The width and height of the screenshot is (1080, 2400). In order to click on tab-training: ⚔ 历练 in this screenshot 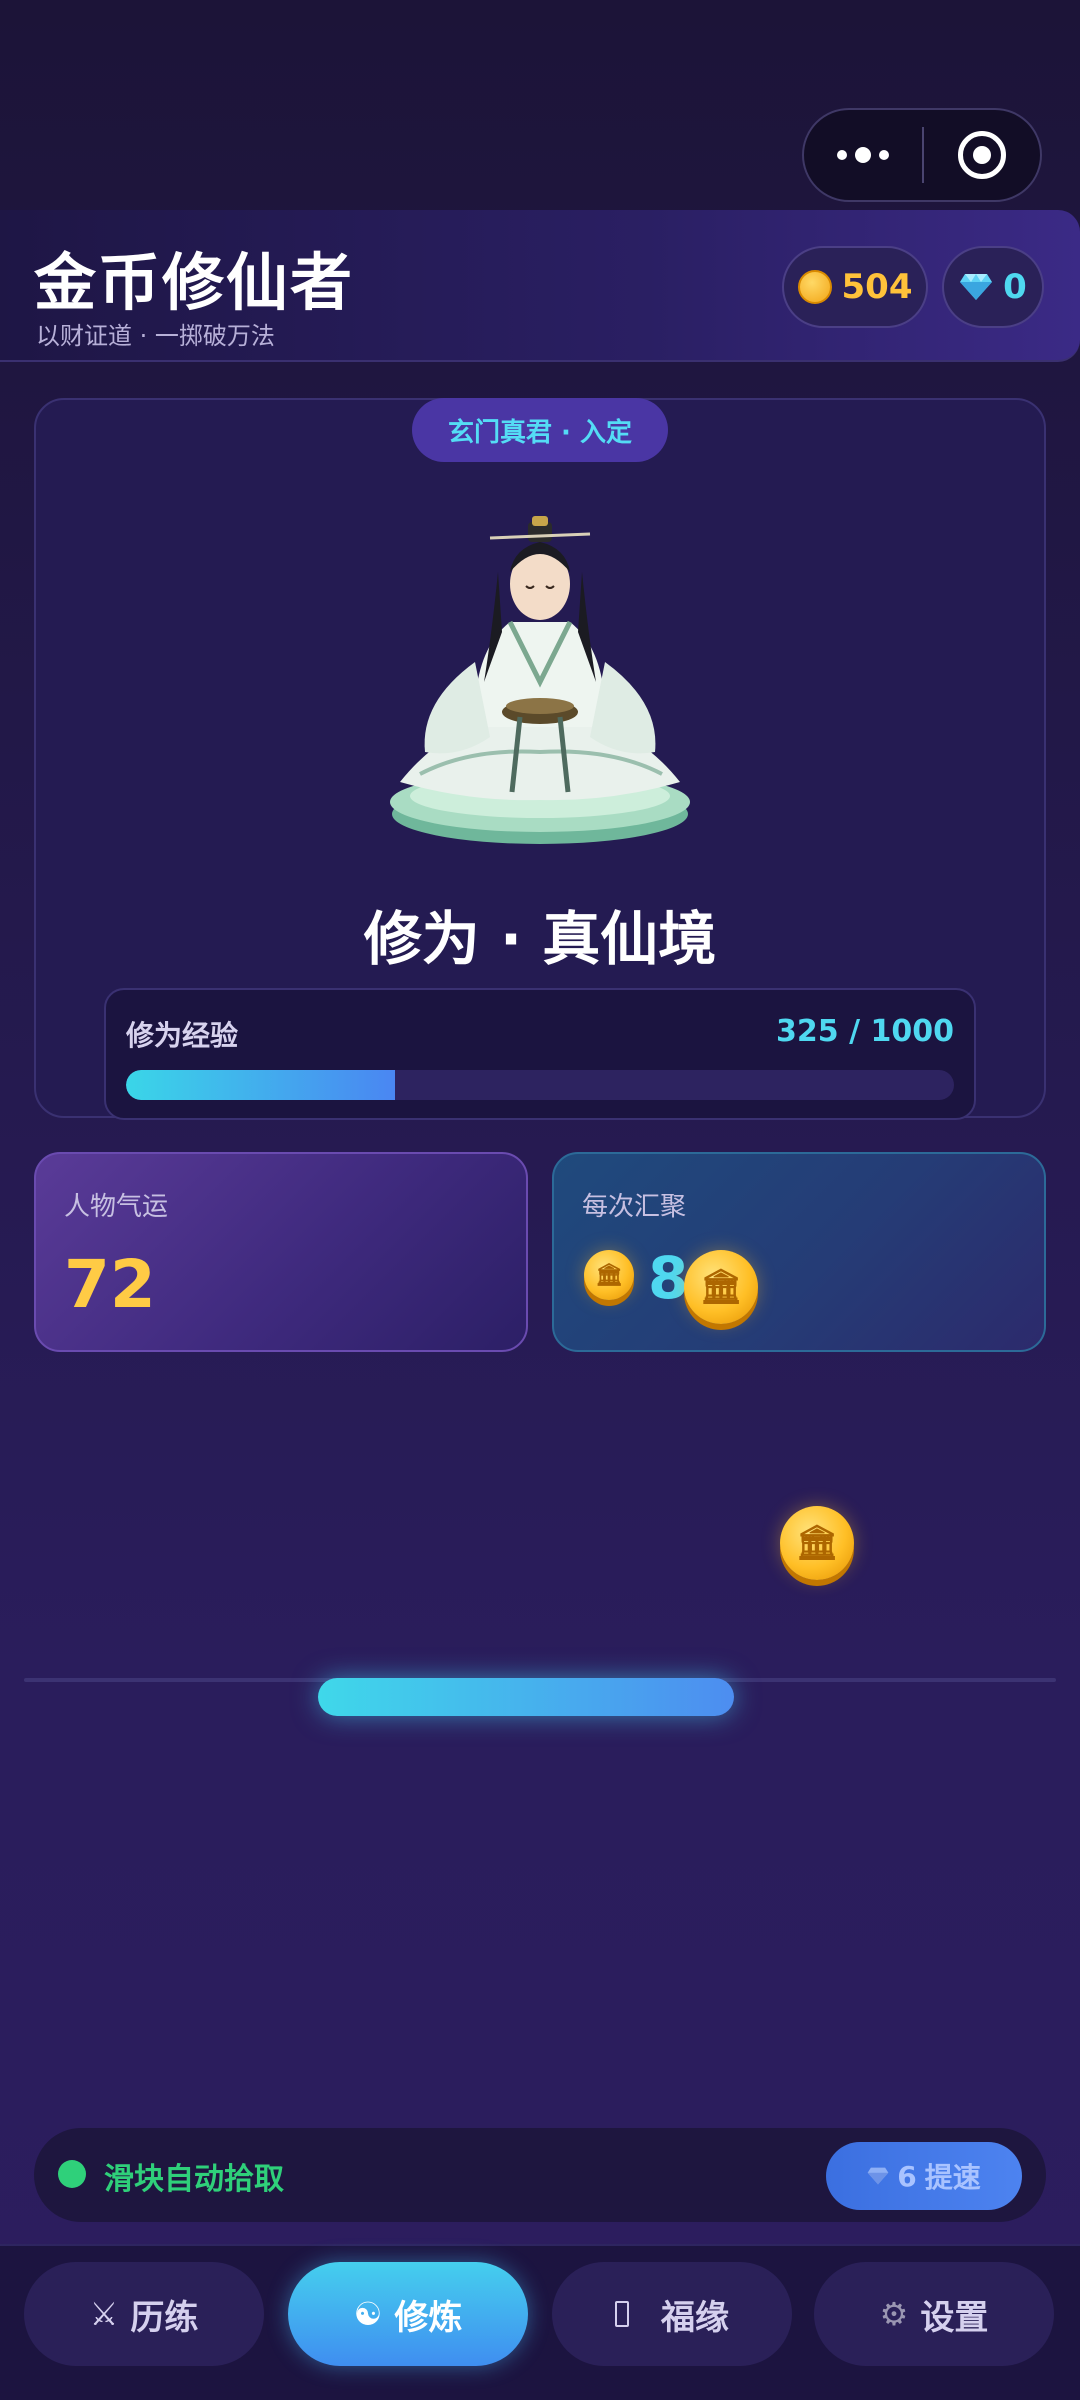, I will do `click(144, 2314)`.